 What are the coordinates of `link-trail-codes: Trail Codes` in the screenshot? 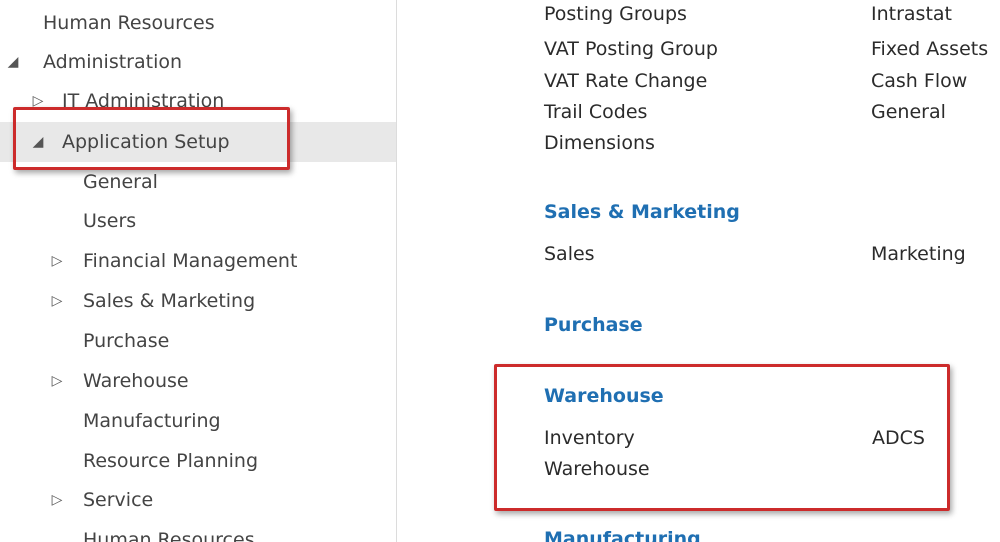 It's located at (595, 112).